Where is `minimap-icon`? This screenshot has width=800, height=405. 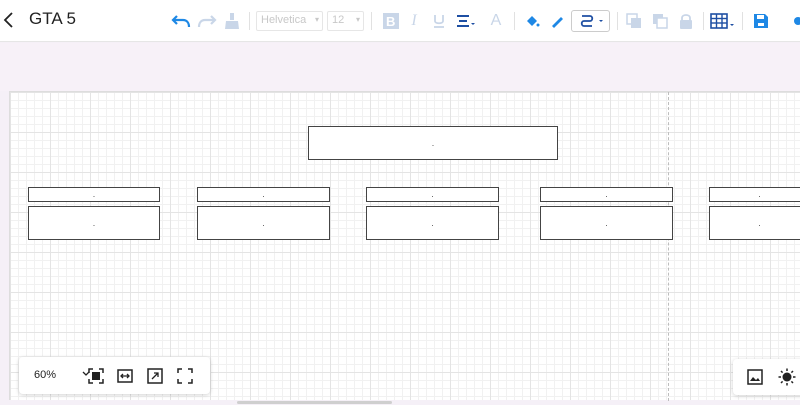 minimap-icon is located at coordinates (755, 377).